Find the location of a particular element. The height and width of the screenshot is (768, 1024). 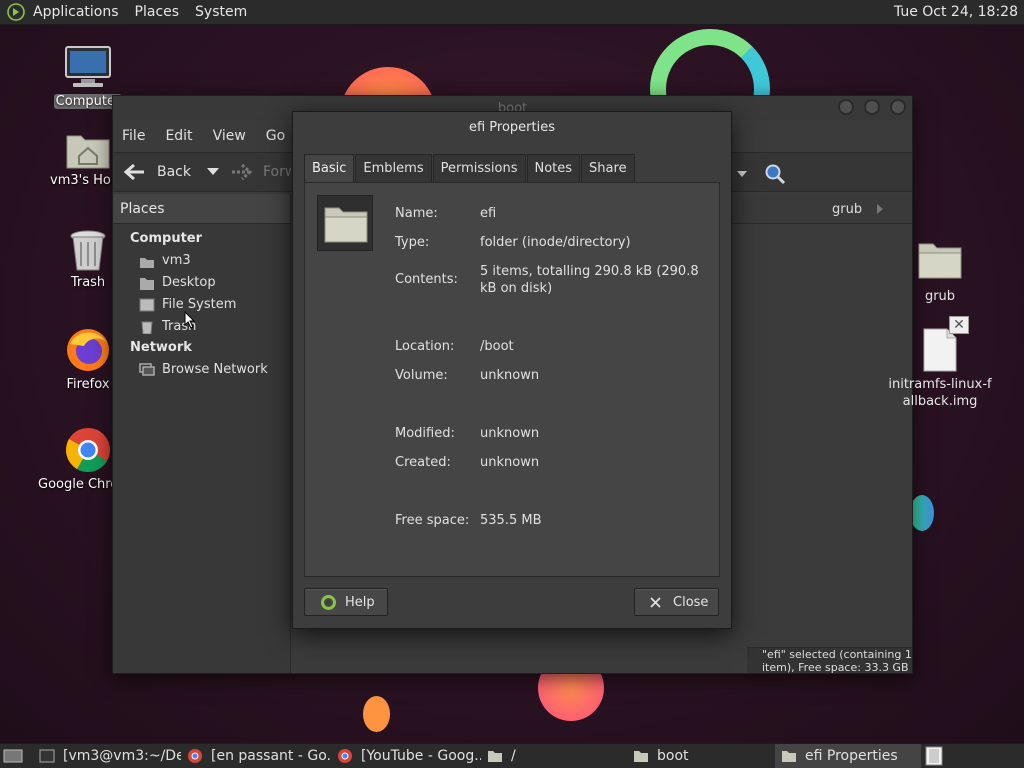

network-icon is located at coordinates (147, 369).